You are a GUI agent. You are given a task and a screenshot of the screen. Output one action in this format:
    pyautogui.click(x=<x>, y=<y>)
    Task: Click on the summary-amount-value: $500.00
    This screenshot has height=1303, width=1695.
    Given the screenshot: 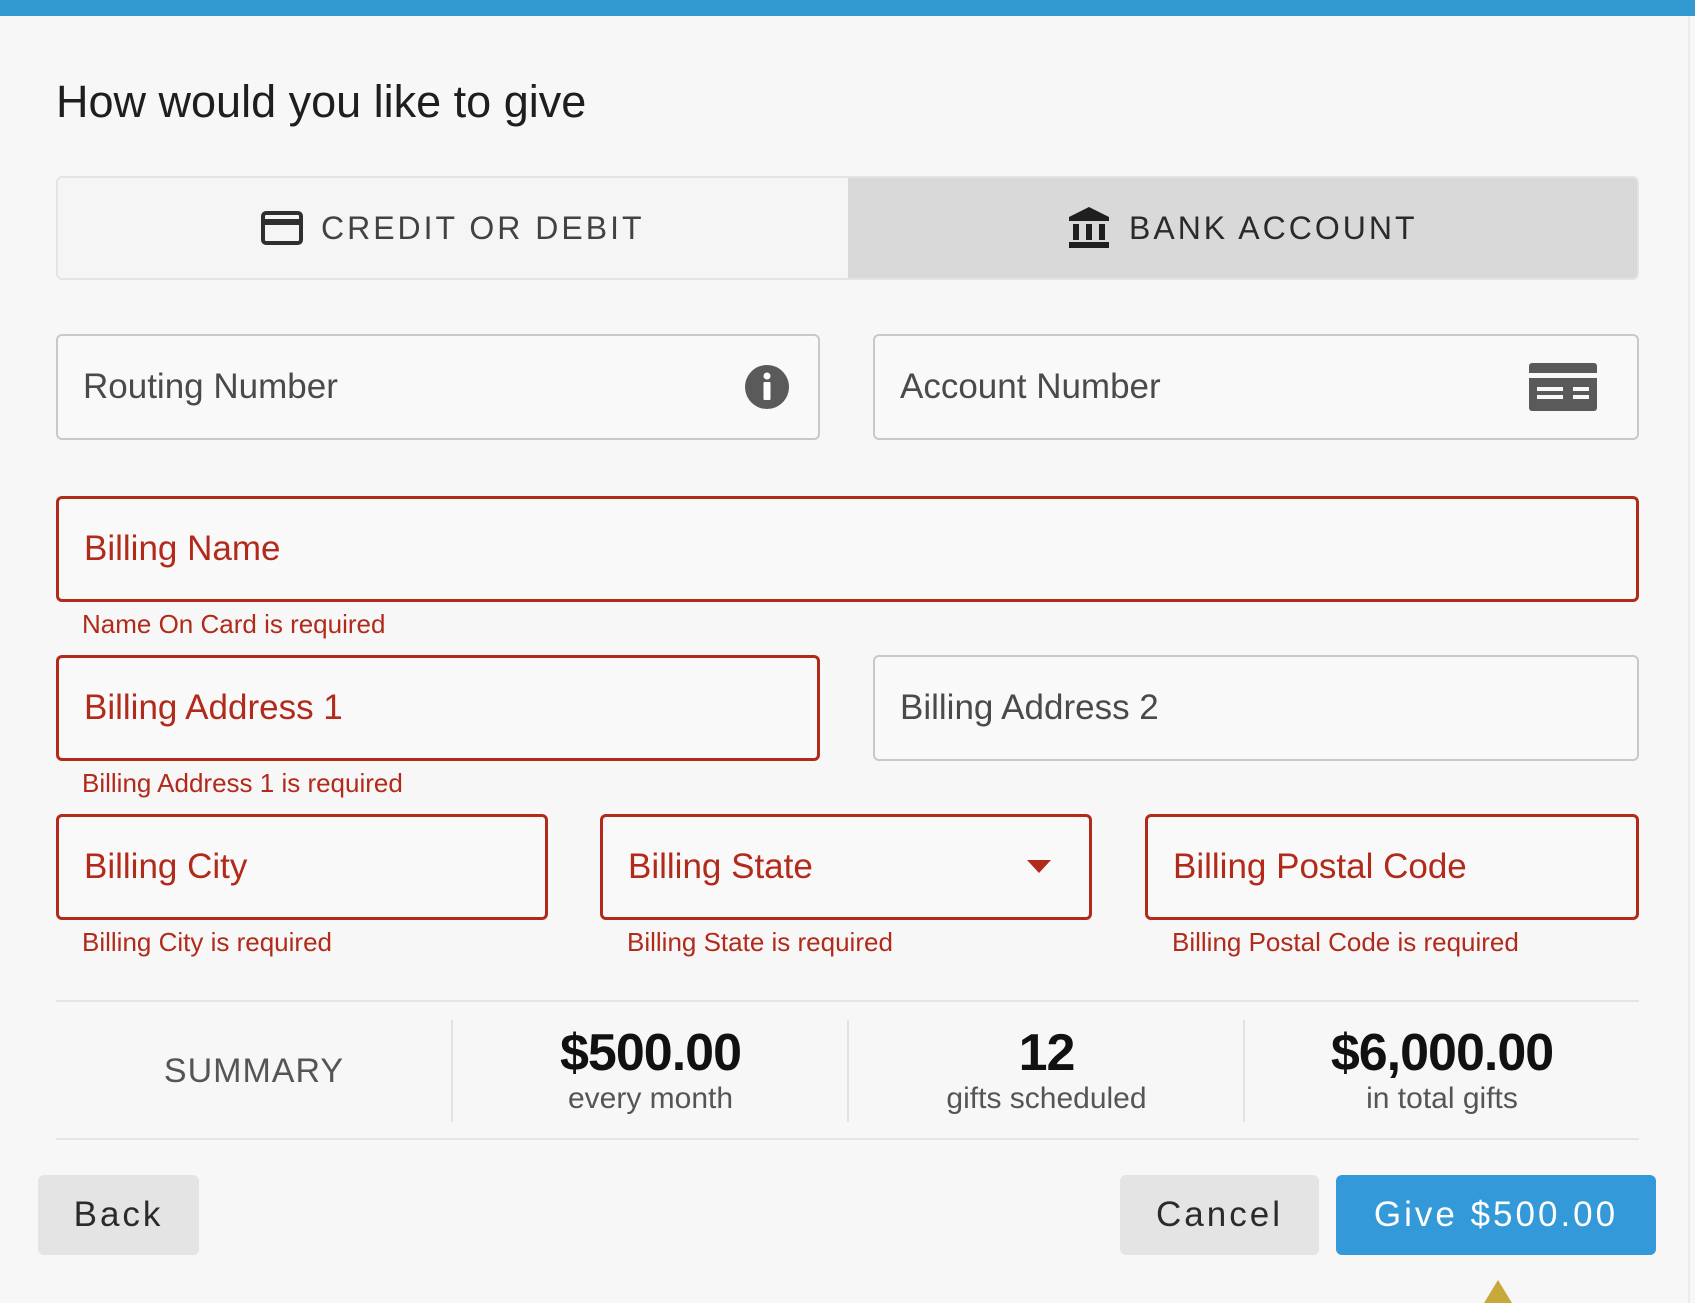 What is the action you would take?
    pyautogui.click(x=651, y=1053)
    